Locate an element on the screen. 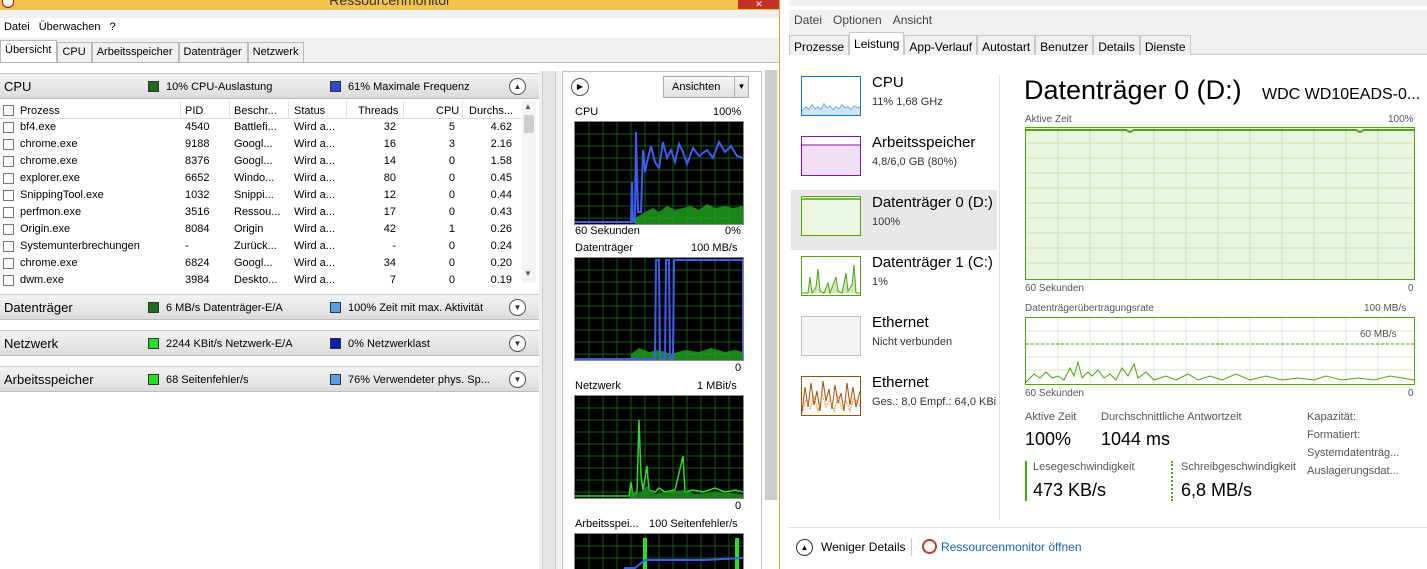  tab-datentraeger: Datenträger is located at coordinates (213, 52).